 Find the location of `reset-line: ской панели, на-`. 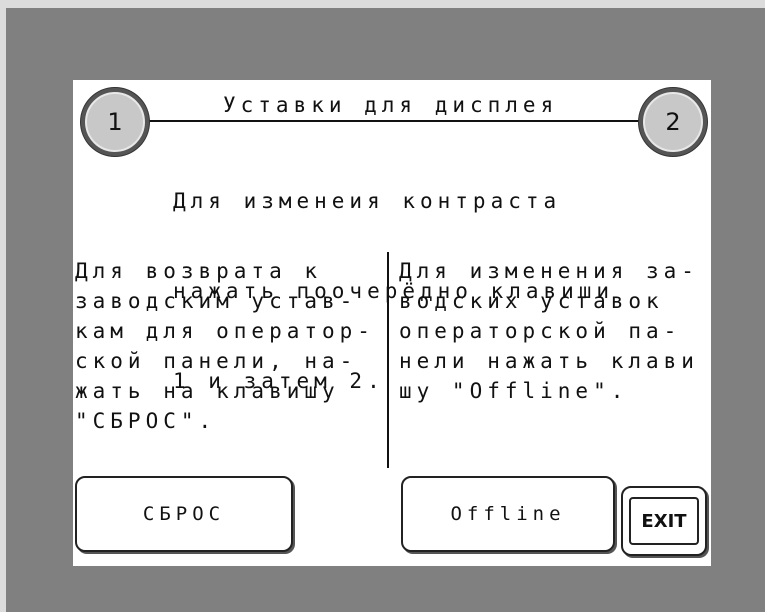

reset-line: ской панели, на- is located at coordinates (216, 361).